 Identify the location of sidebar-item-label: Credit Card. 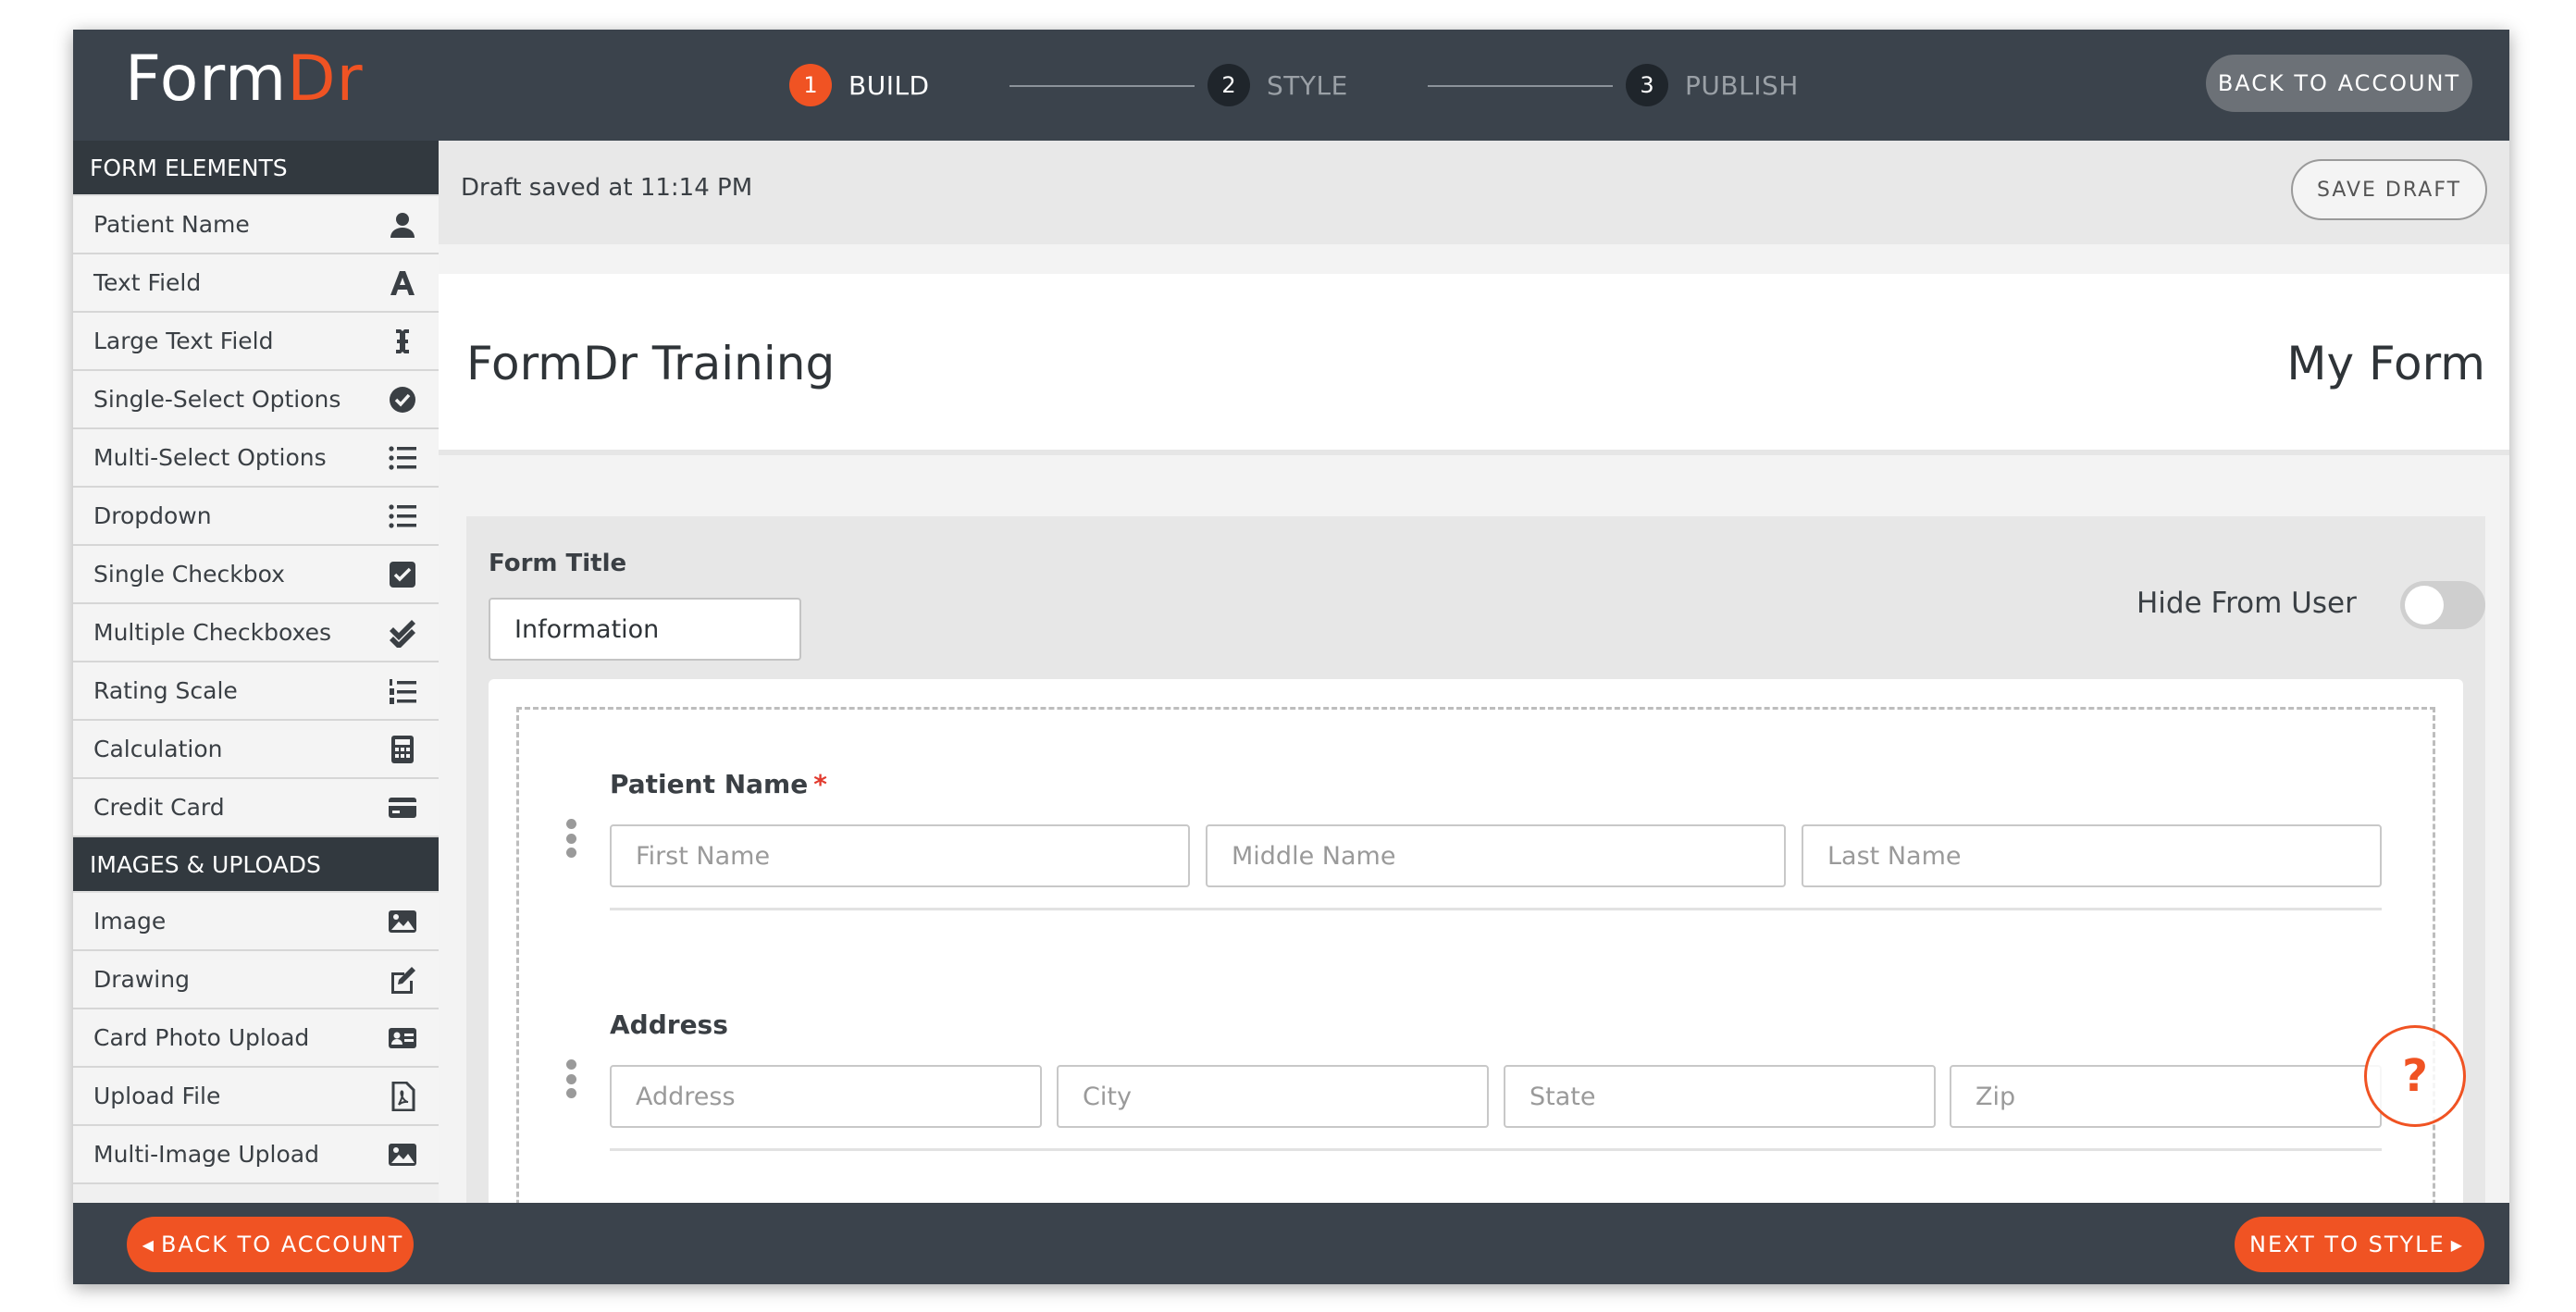
(159, 807).